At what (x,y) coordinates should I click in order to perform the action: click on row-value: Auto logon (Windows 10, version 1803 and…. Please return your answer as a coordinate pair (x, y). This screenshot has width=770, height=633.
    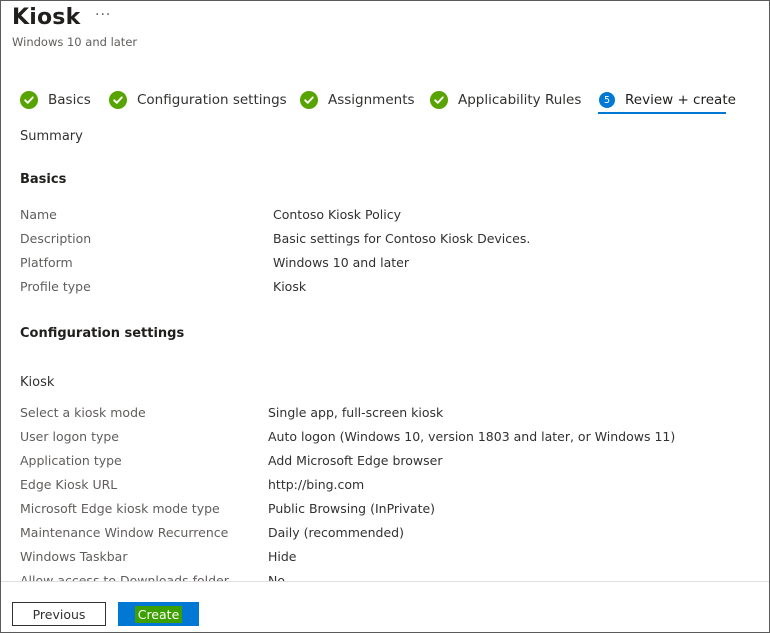
    Looking at the image, I should click on (472, 436).